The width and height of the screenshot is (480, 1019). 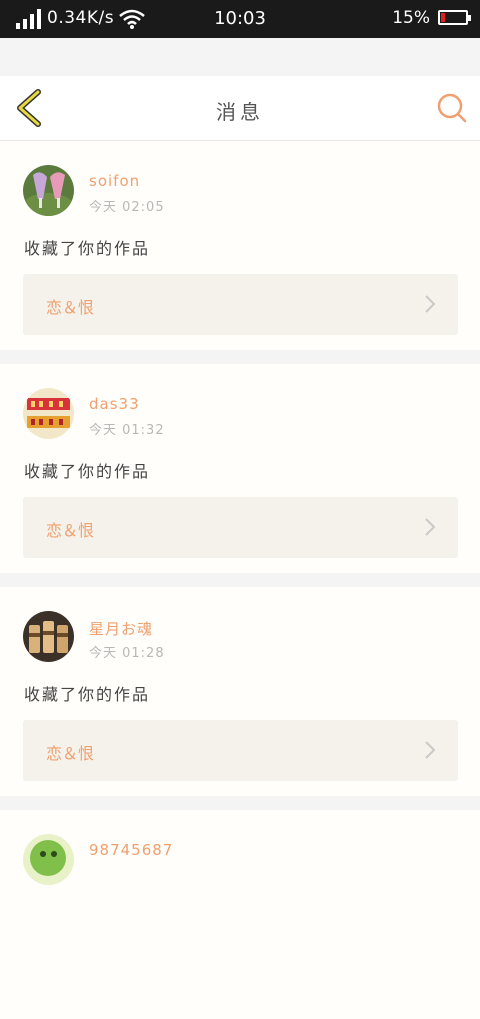 What do you see at coordinates (240, 112) in the screenshot?
I see `page-title: 消息` at bounding box center [240, 112].